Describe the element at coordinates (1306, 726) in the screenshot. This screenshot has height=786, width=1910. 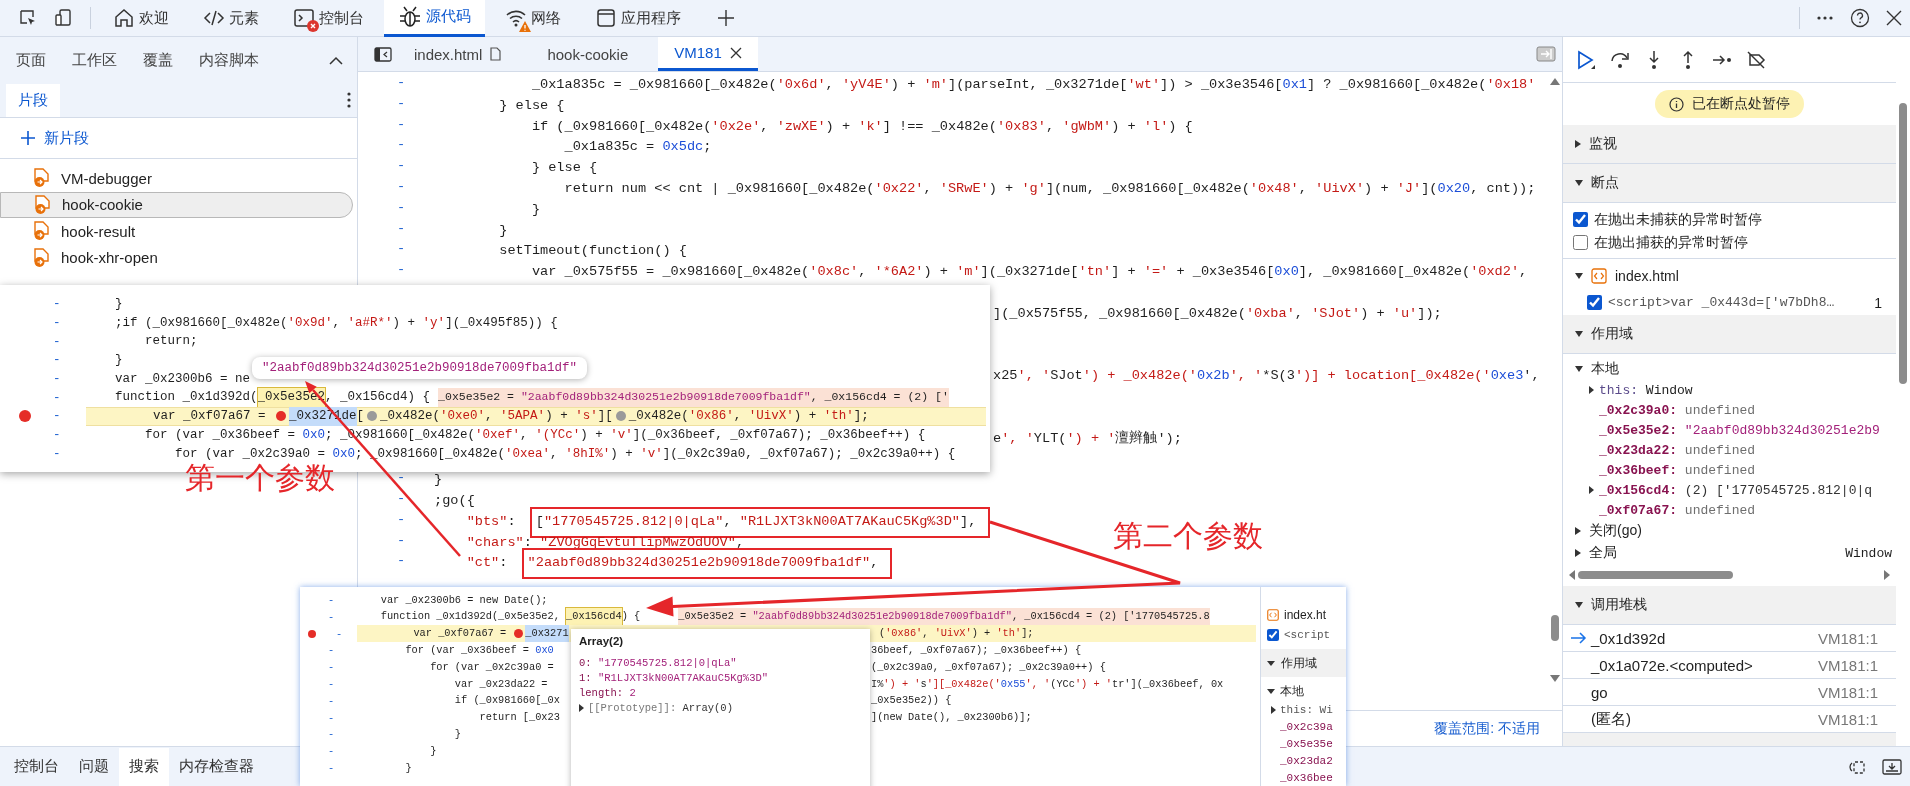
I see `scope-variable: _0x2c39a` at that location.